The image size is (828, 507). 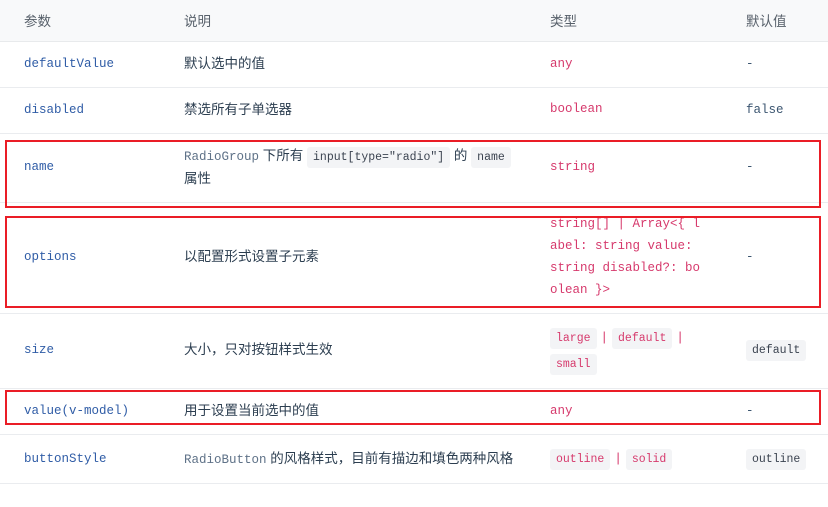 I want to click on param-default: outline, so click(x=773, y=459).